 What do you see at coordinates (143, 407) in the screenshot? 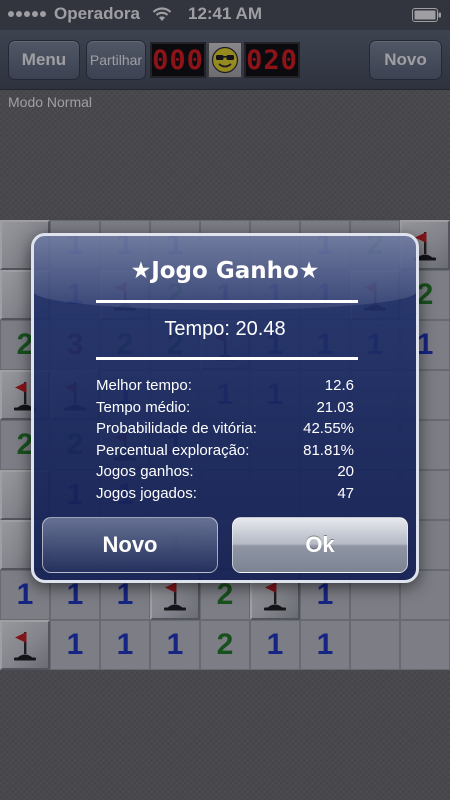
I see `stat-label: Tempo médio:` at bounding box center [143, 407].